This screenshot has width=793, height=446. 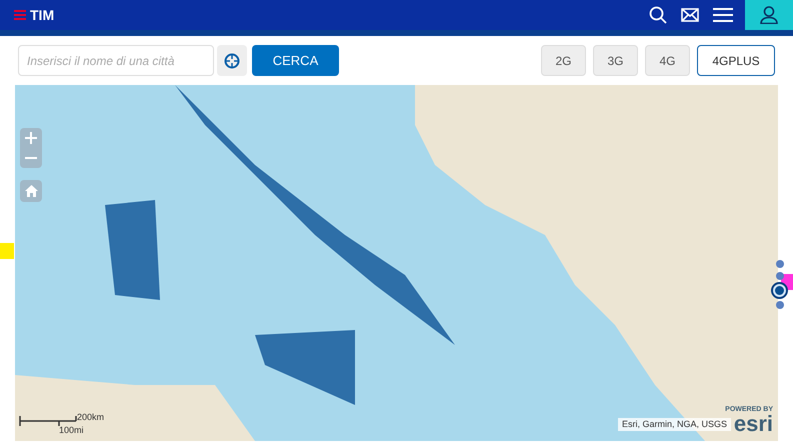 What do you see at coordinates (658, 15) in the screenshot?
I see `search-icon` at bounding box center [658, 15].